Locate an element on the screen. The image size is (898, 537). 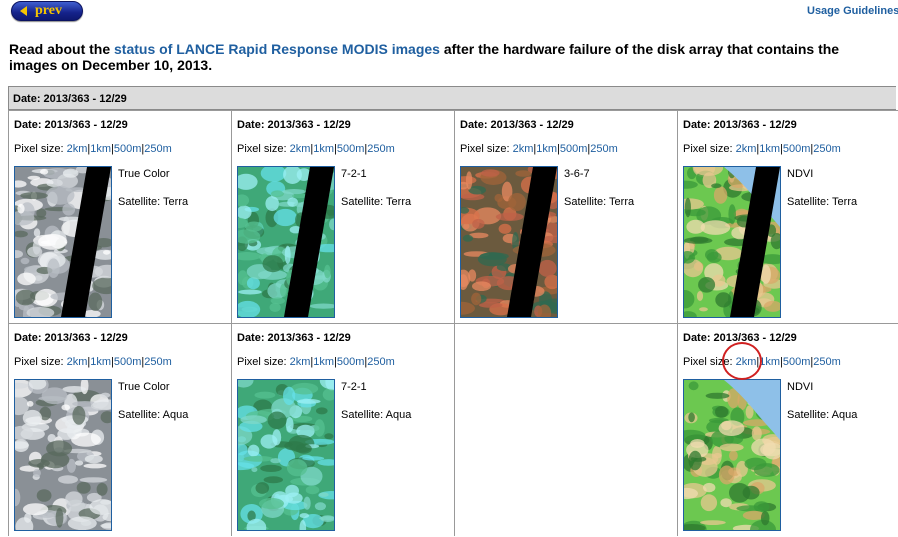
band-label: 3-6-7 is located at coordinates (577, 174).